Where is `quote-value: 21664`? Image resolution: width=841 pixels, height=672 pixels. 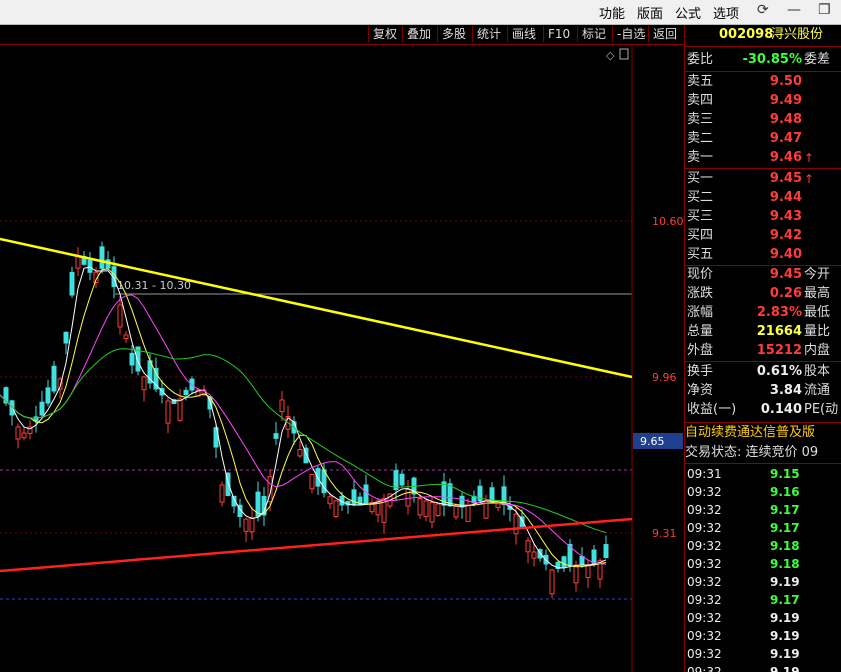 quote-value: 21664 is located at coordinates (779, 331).